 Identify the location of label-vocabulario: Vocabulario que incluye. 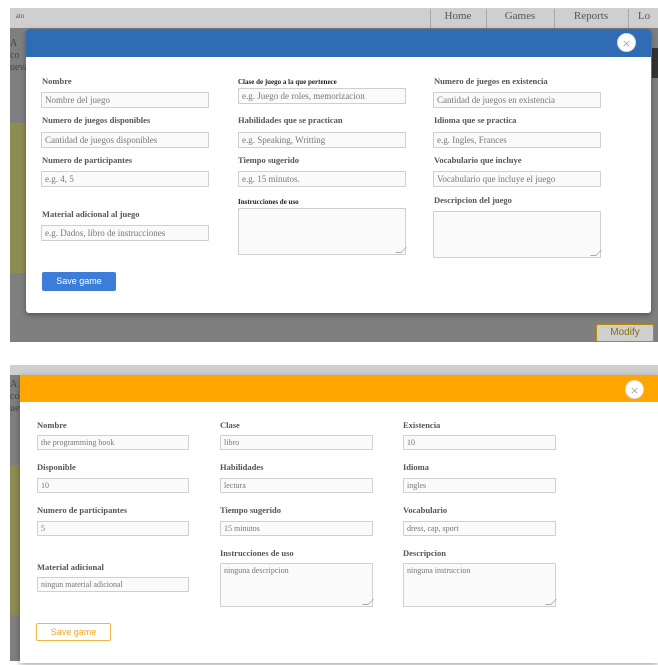
(478, 160).